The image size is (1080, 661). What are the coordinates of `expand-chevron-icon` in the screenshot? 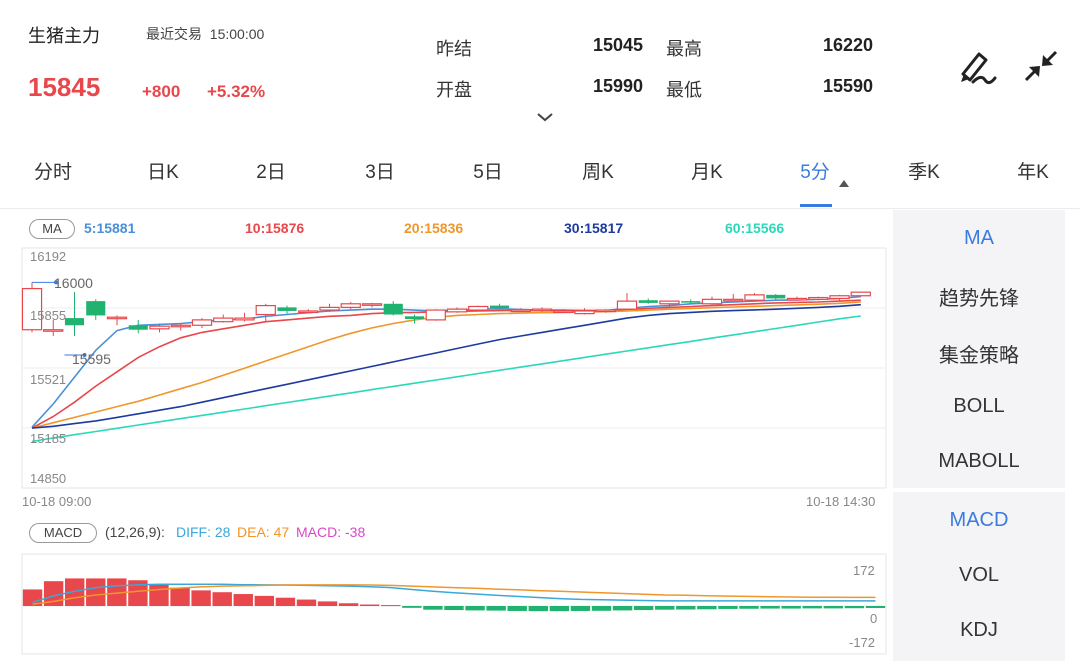 It's located at (545, 117).